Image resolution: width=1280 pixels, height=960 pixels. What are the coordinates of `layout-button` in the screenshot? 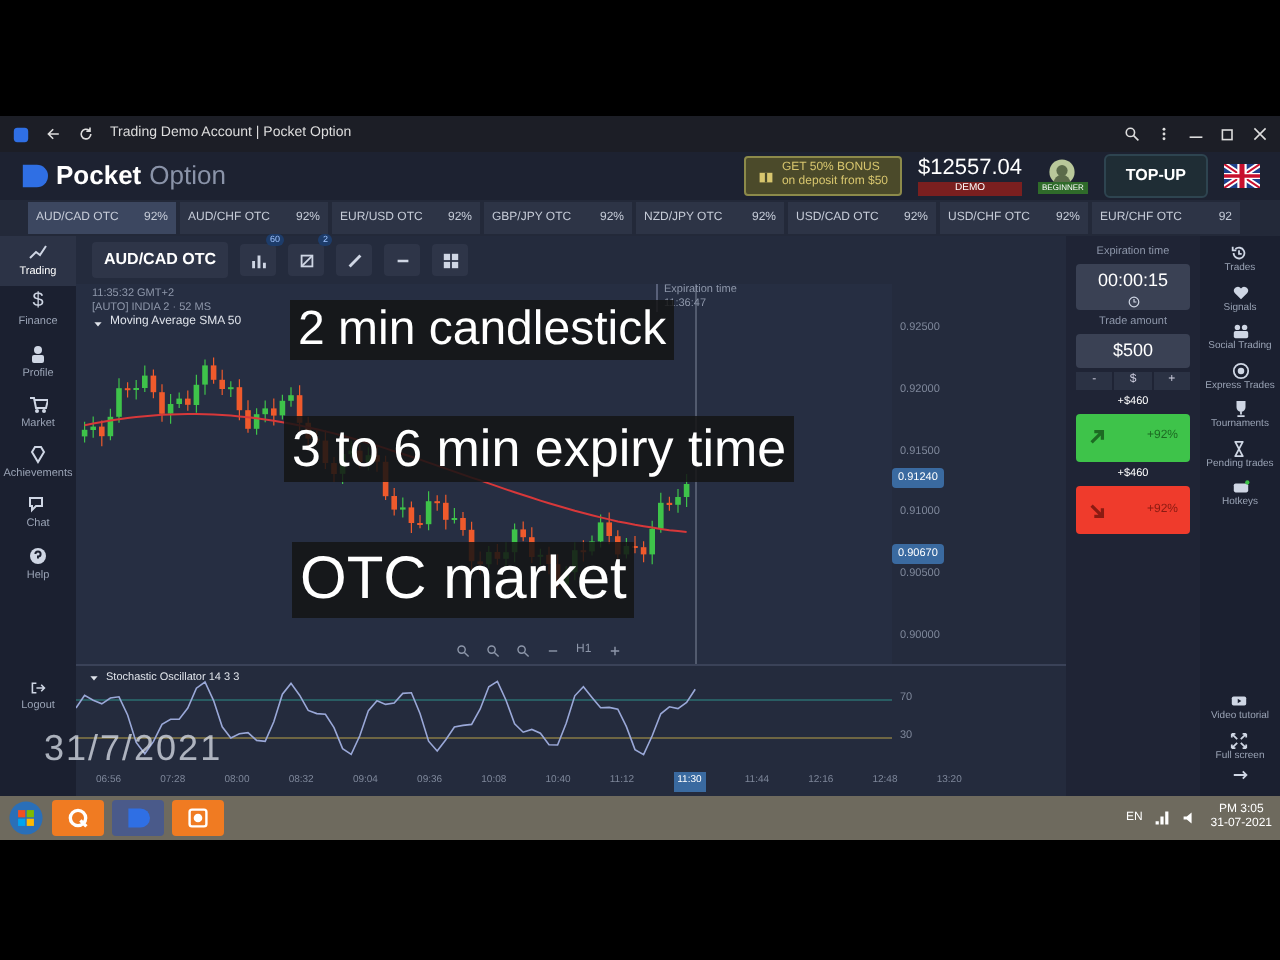 It's located at (450, 260).